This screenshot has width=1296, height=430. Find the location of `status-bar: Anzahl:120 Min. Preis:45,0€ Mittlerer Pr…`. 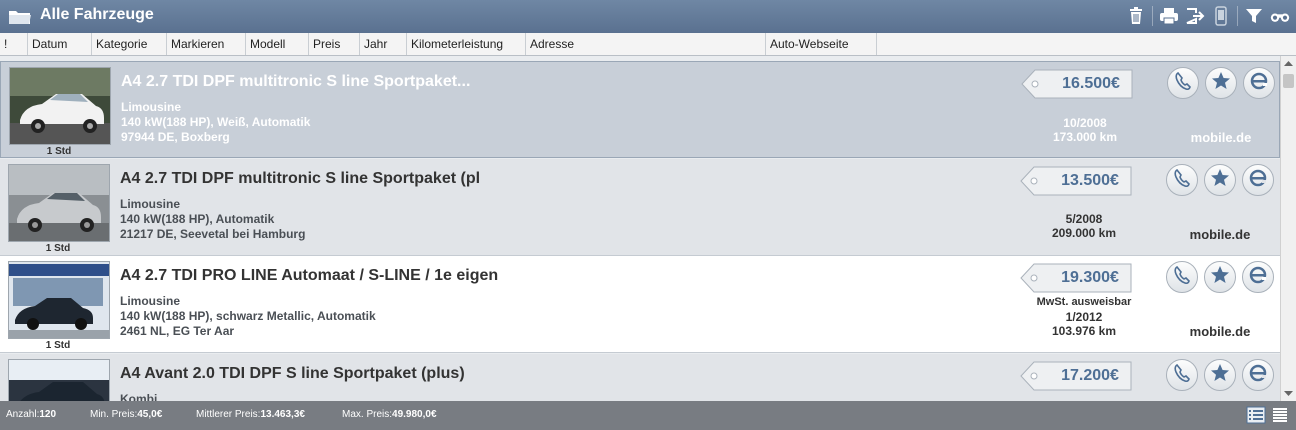

status-bar: Anzahl:120 Min. Preis:45,0€ Mittlerer Pr… is located at coordinates (648, 415).